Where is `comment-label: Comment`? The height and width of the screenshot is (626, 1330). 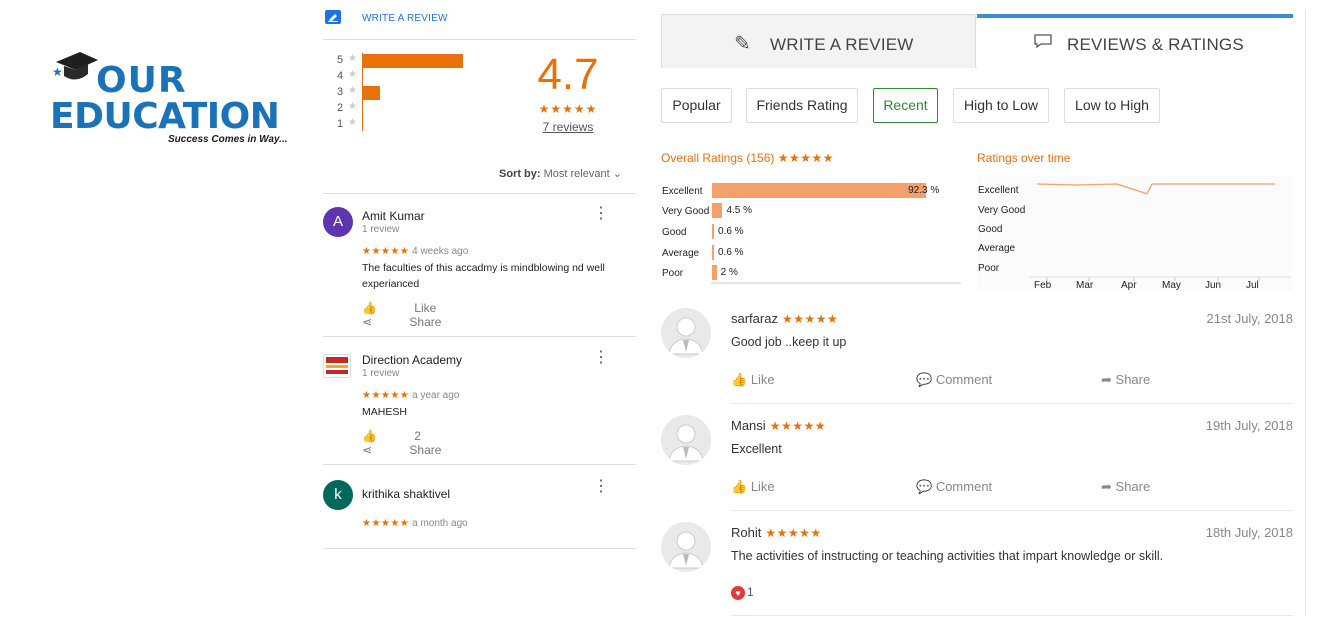 comment-label: Comment is located at coordinates (964, 379).